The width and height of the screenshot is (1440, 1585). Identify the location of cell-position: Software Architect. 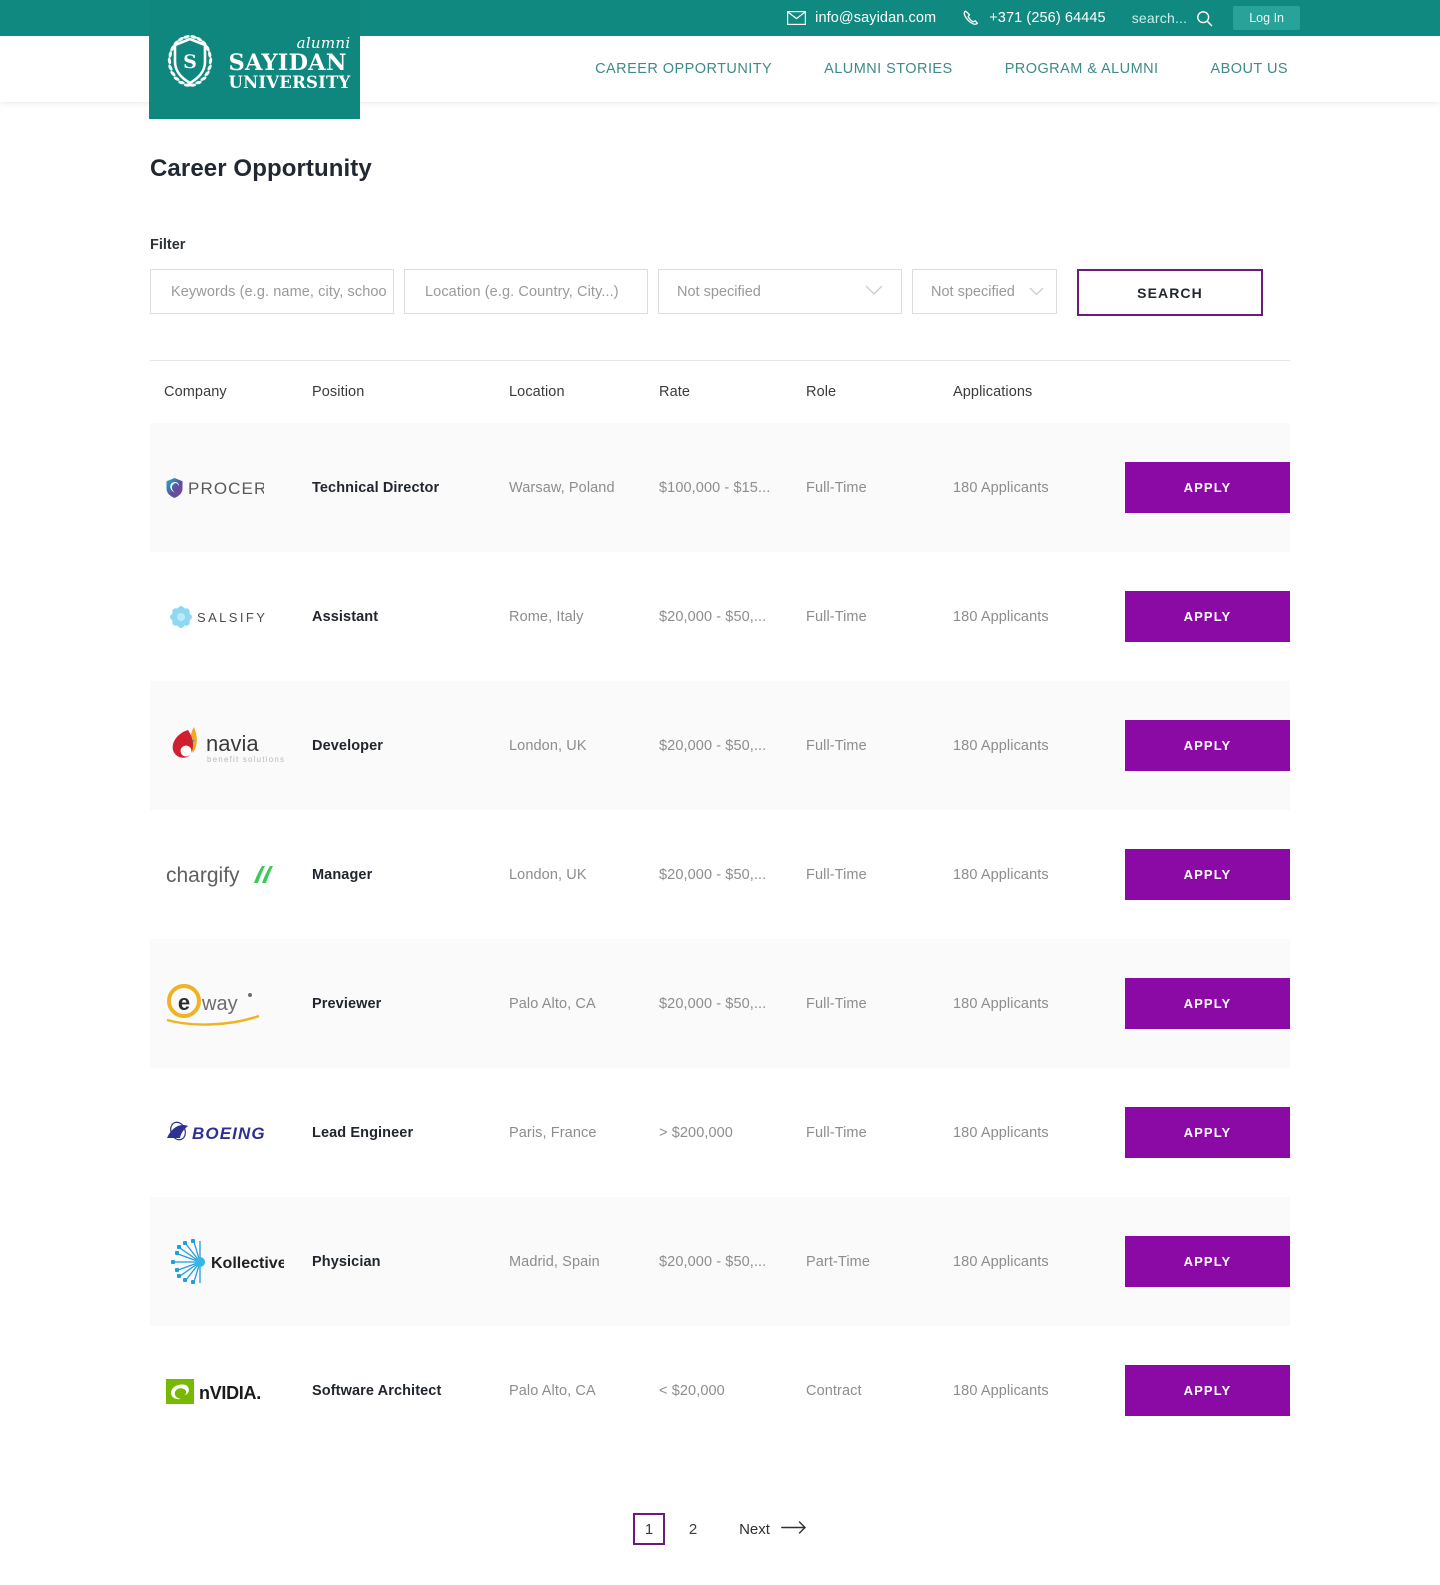
(377, 1390).